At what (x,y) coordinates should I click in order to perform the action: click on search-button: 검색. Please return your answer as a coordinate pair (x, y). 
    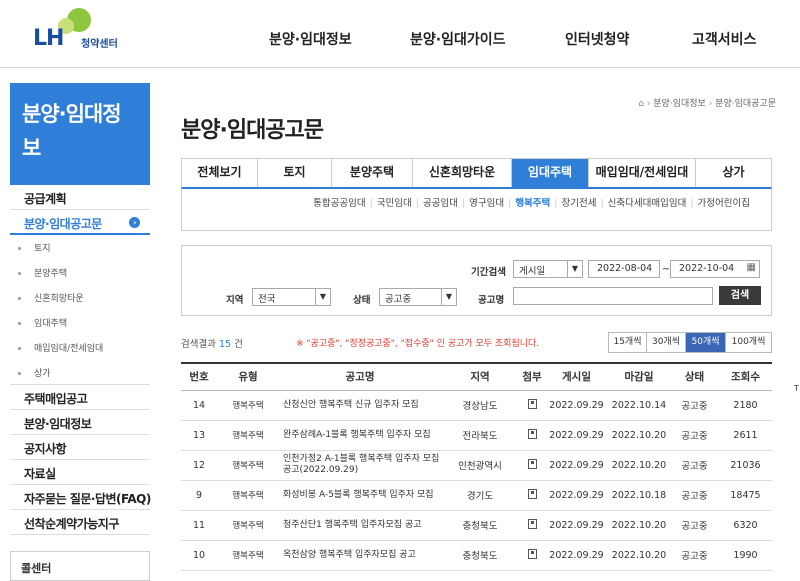
    Looking at the image, I should click on (740, 295).